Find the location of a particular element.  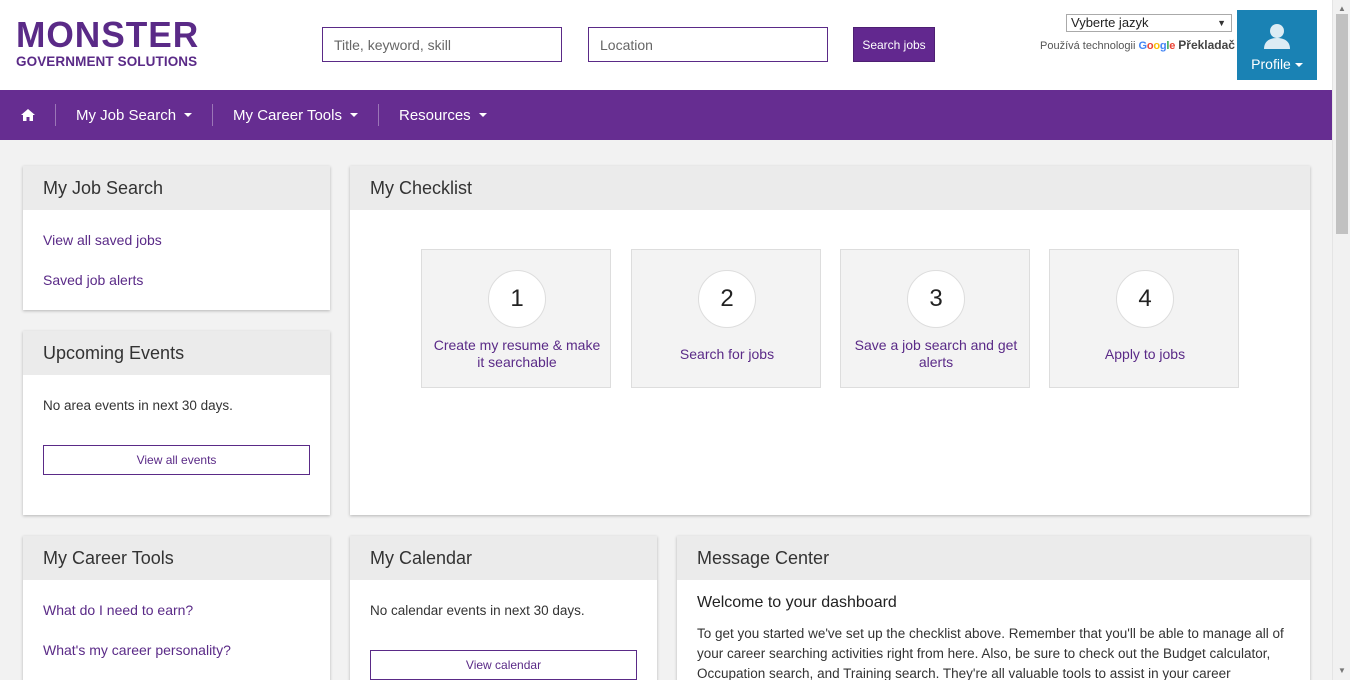

step-label: Create my resume & make it searchable is located at coordinates (517, 353).